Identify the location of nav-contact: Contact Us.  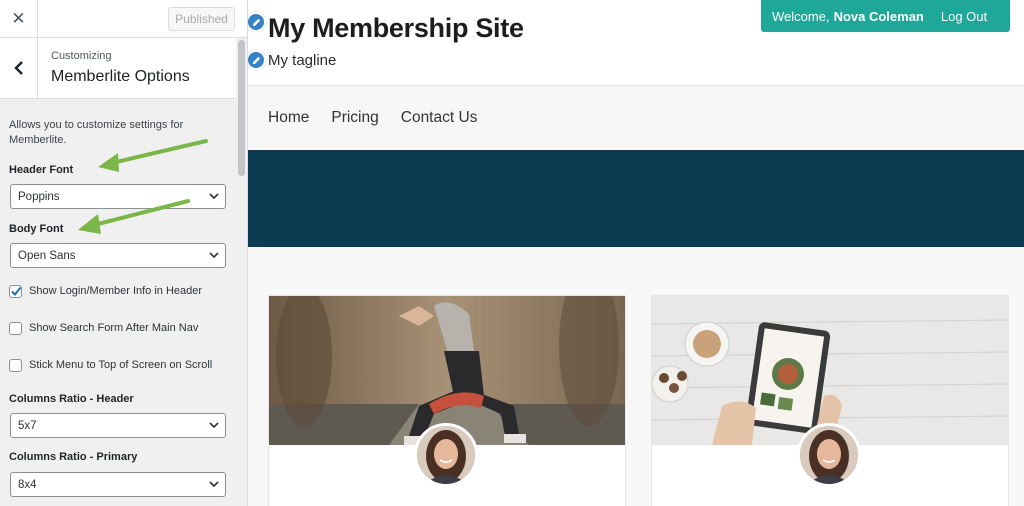
(439, 118).